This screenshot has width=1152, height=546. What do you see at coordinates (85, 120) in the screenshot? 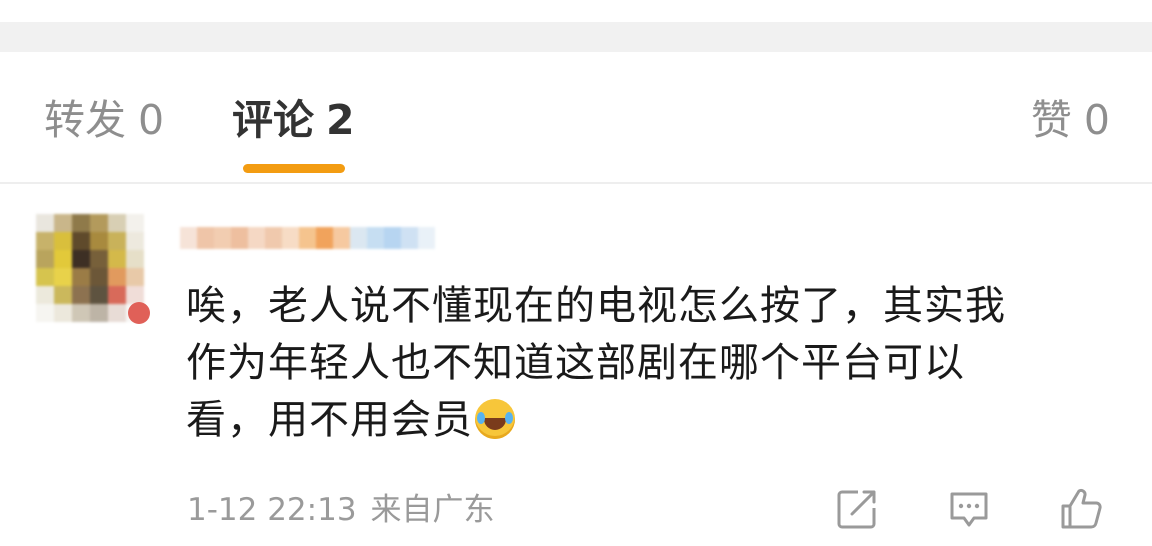
I see `tab-reposts-label: 转发` at bounding box center [85, 120].